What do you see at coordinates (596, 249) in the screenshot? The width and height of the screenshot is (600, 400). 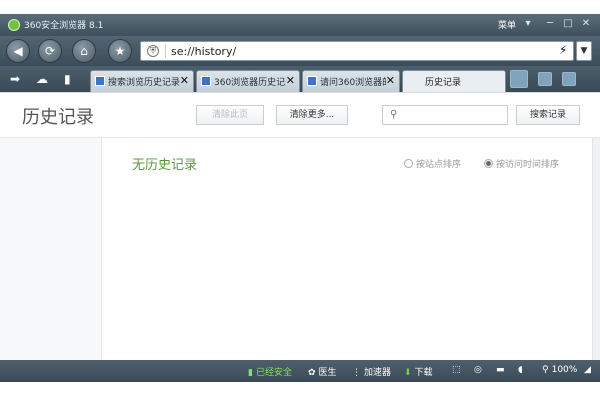 I see `vertical-scrollbar` at bounding box center [596, 249].